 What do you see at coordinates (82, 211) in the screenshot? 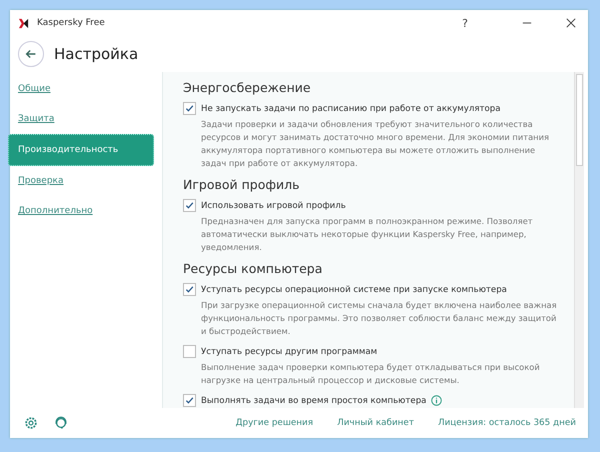
I see `sidebar-item: Дополнительно` at bounding box center [82, 211].